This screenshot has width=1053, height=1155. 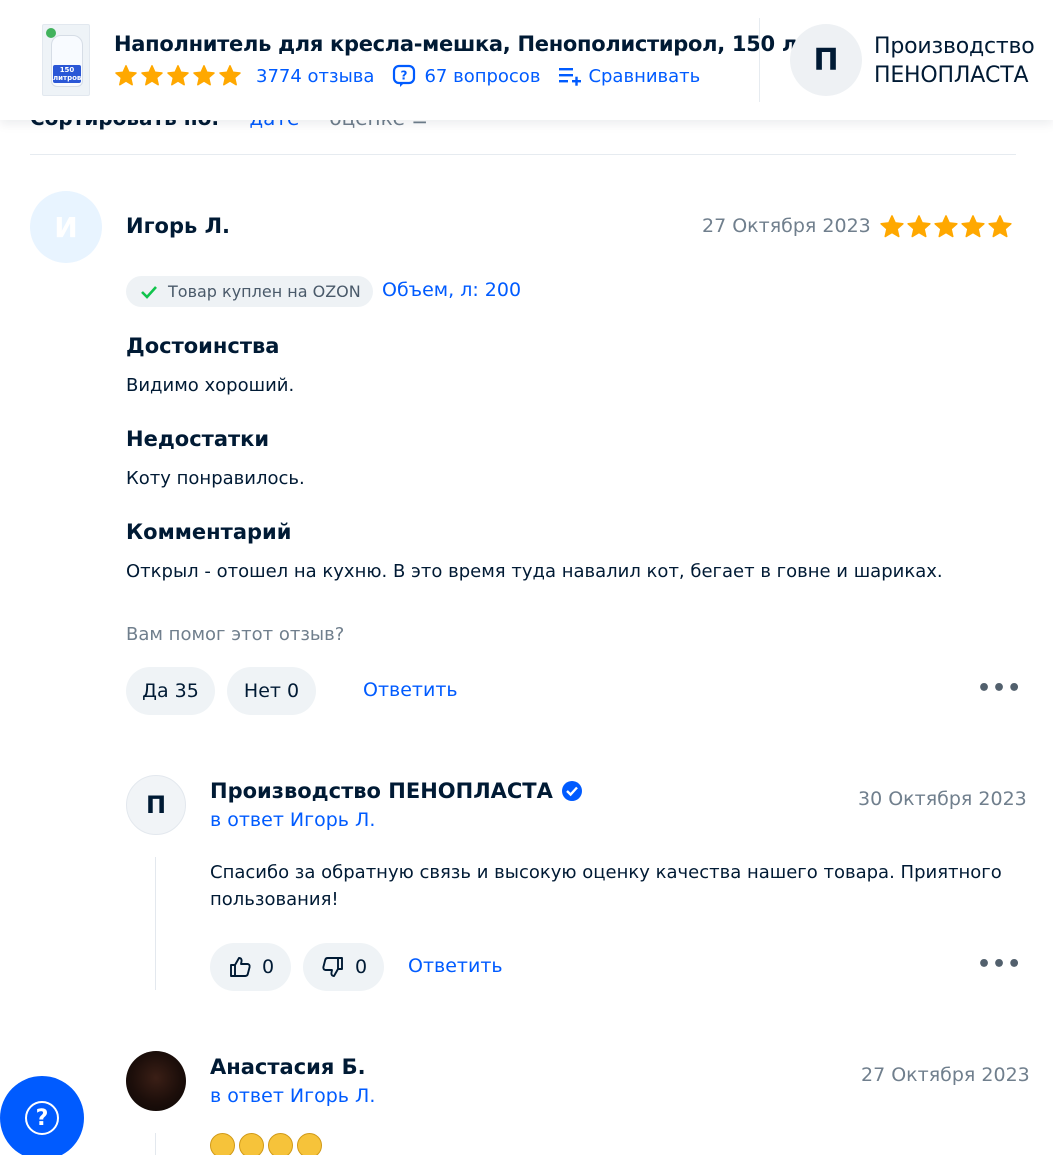 What do you see at coordinates (271, 691) in the screenshot?
I see `helpful-no-button: Нет 0` at bounding box center [271, 691].